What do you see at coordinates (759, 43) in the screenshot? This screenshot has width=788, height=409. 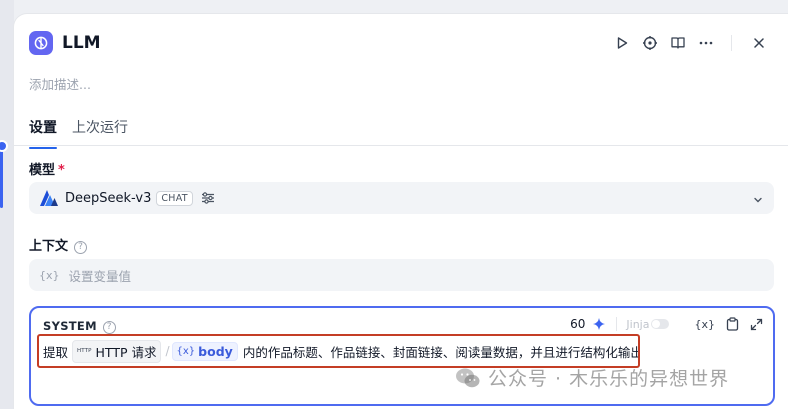 I see `close-icon` at bounding box center [759, 43].